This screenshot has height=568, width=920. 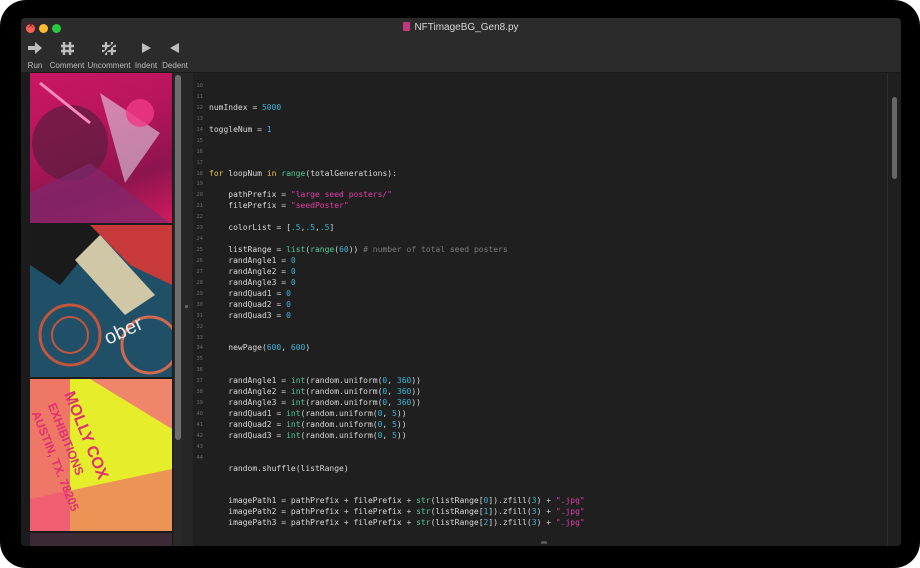 What do you see at coordinates (199, 327) in the screenshot?
I see `line-number: 32` at bounding box center [199, 327].